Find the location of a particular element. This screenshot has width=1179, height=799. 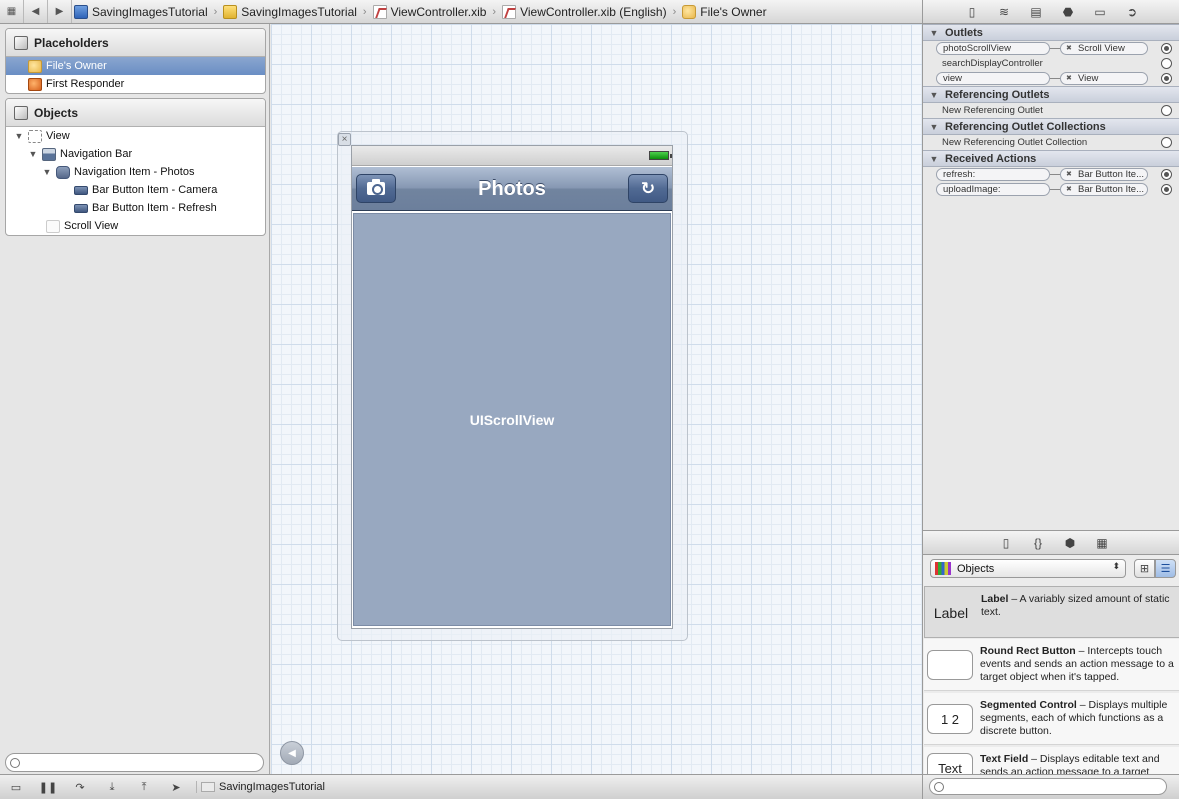

referencing-outlets-header: ▼ Referencing Outlets is located at coordinates (1051, 94).